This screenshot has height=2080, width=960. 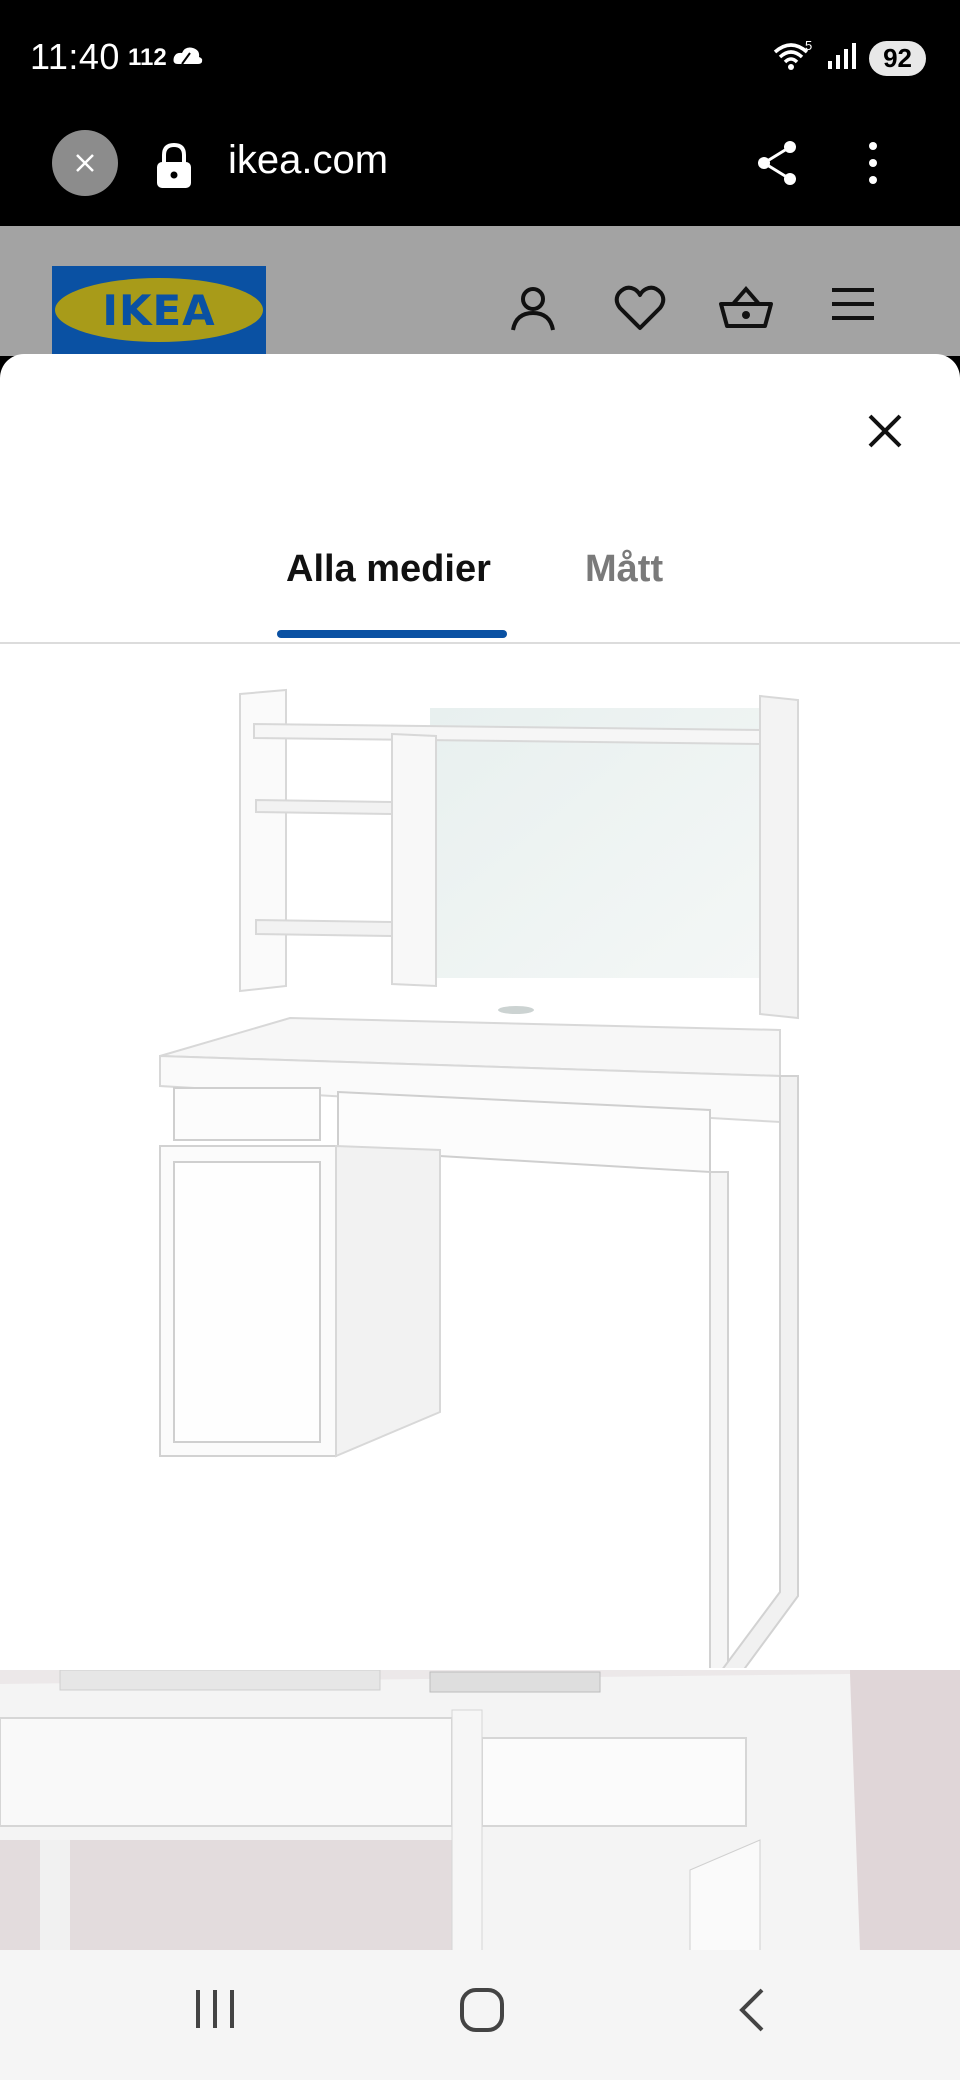 What do you see at coordinates (482, 2012) in the screenshot?
I see `home-icon` at bounding box center [482, 2012].